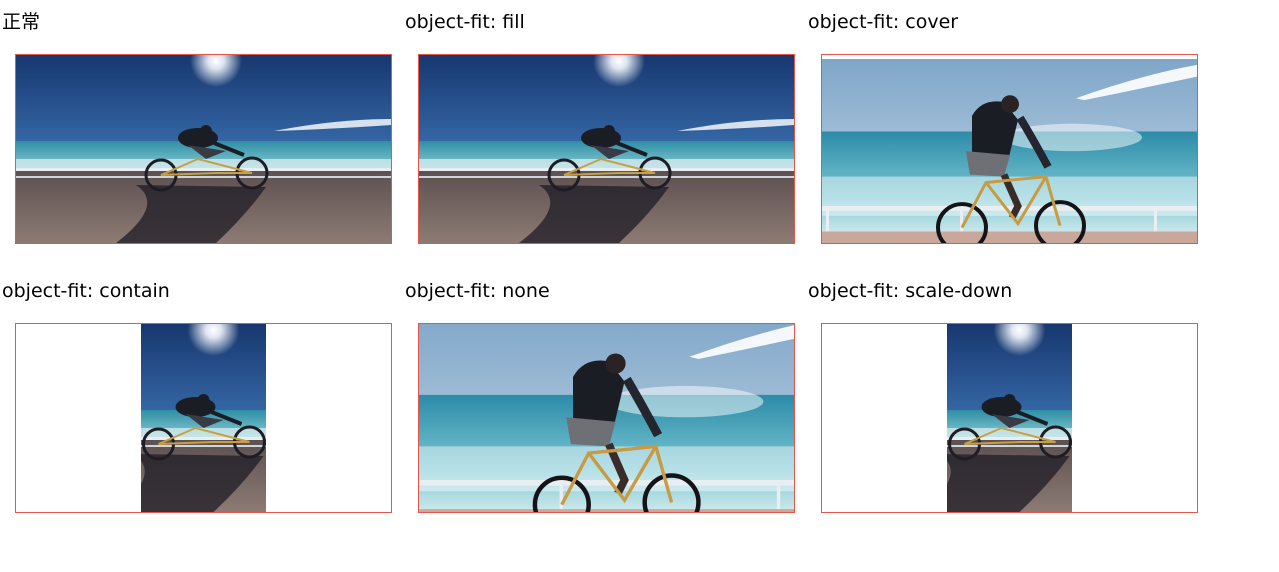 This screenshot has height=572, width=1279. What do you see at coordinates (21, 22) in the screenshot?
I see `demo-label: 正常` at bounding box center [21, 22].